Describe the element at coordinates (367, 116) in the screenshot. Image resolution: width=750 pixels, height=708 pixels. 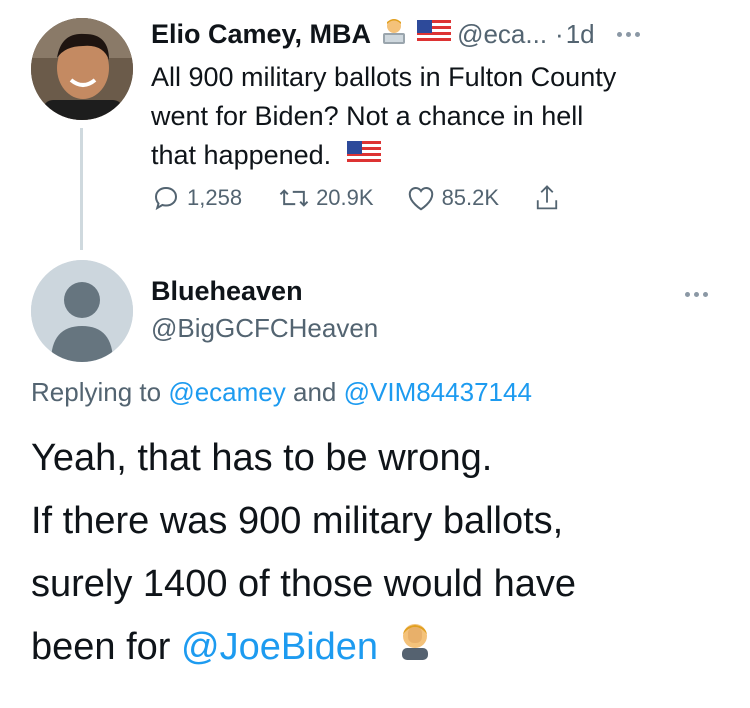
I see `tweet-text-line: went for Biden? Not a chance in hell` at that location.